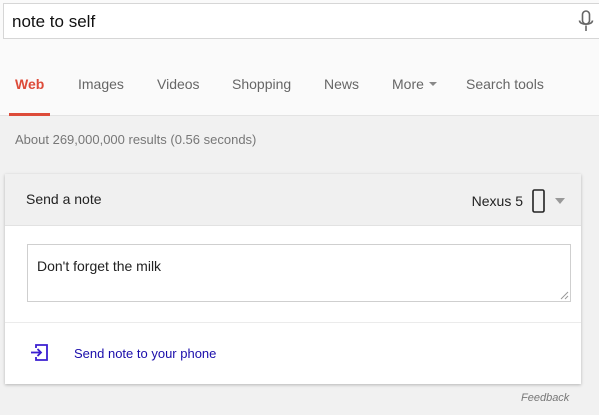 The height and width of the screenshot is (415, 599). I want to click on tab-more: More, so click(414, 96).